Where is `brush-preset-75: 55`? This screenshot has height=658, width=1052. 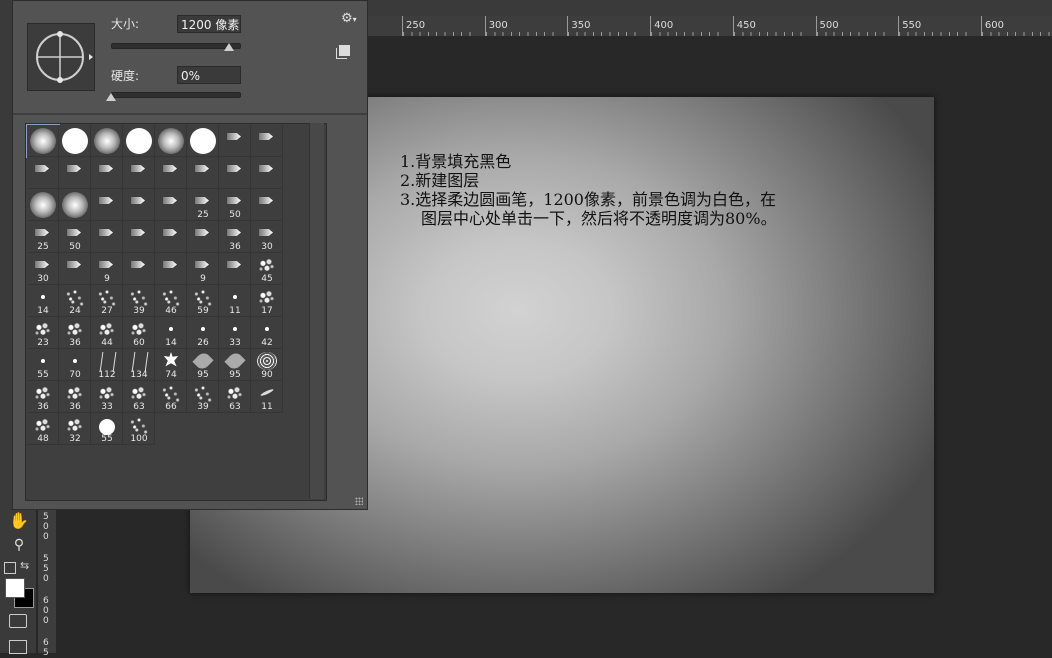 brush-preset-75: 55 is located at coordinates (107, 429).